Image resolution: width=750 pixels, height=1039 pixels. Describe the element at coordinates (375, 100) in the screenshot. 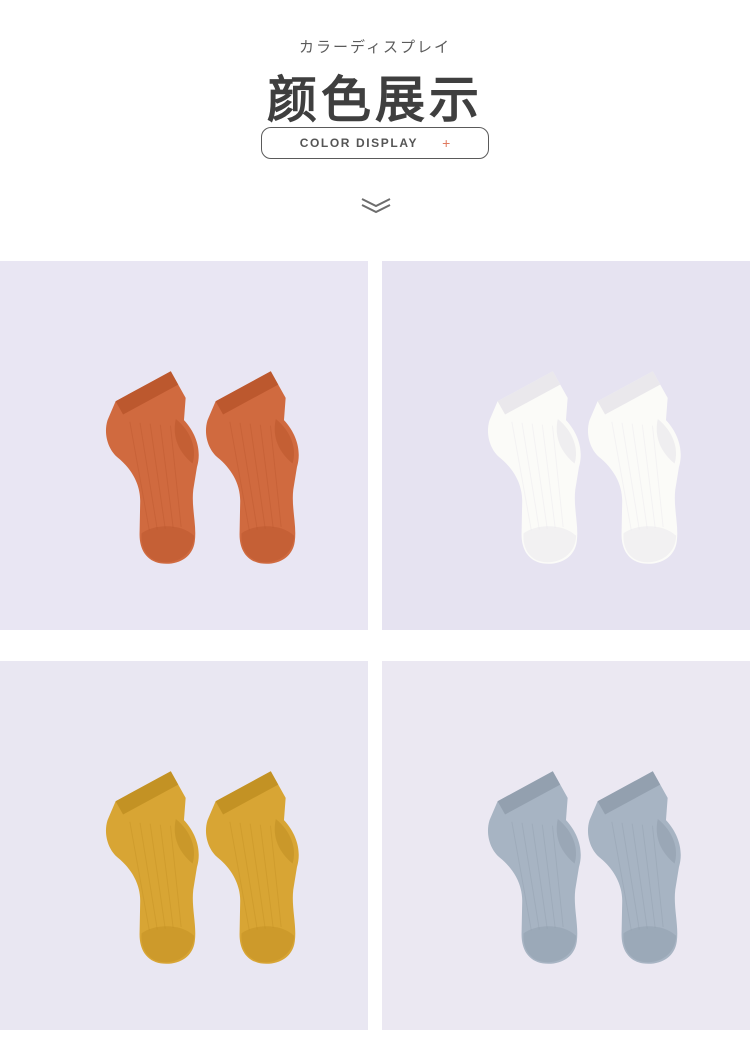

I see `page-title: 颜色展示` at that location.